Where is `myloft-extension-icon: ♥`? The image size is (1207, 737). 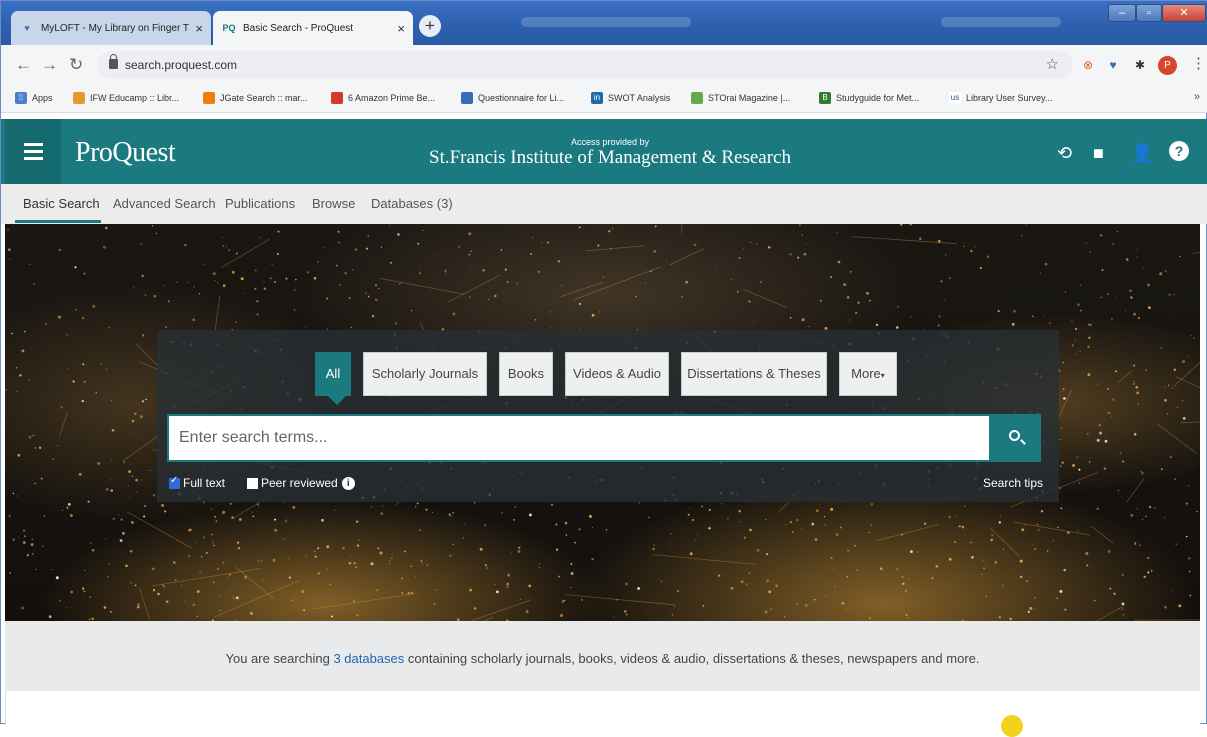
myloft-extension-icon: ♥ is located at coordinates (1113, 65).